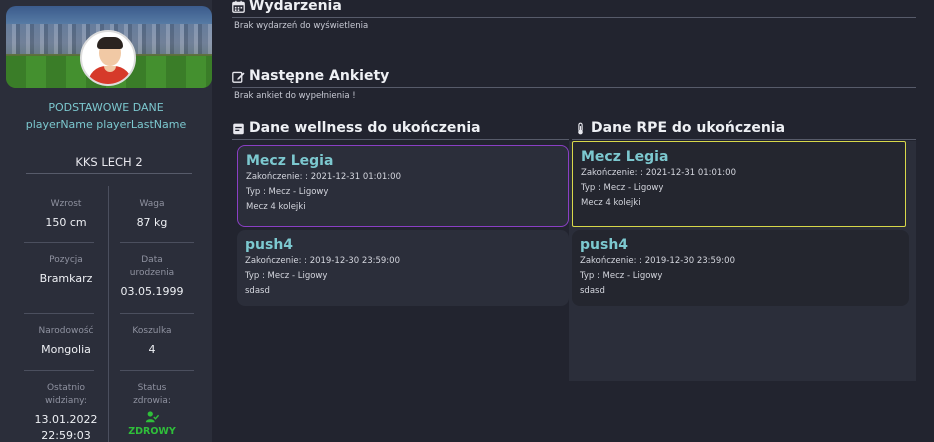 The image size is (934, 442). What do you see at coordinates (66, 270) in the screenshot?
I see `position-cell: Pozycja Bramkarz` at bounding box center [66, 270].